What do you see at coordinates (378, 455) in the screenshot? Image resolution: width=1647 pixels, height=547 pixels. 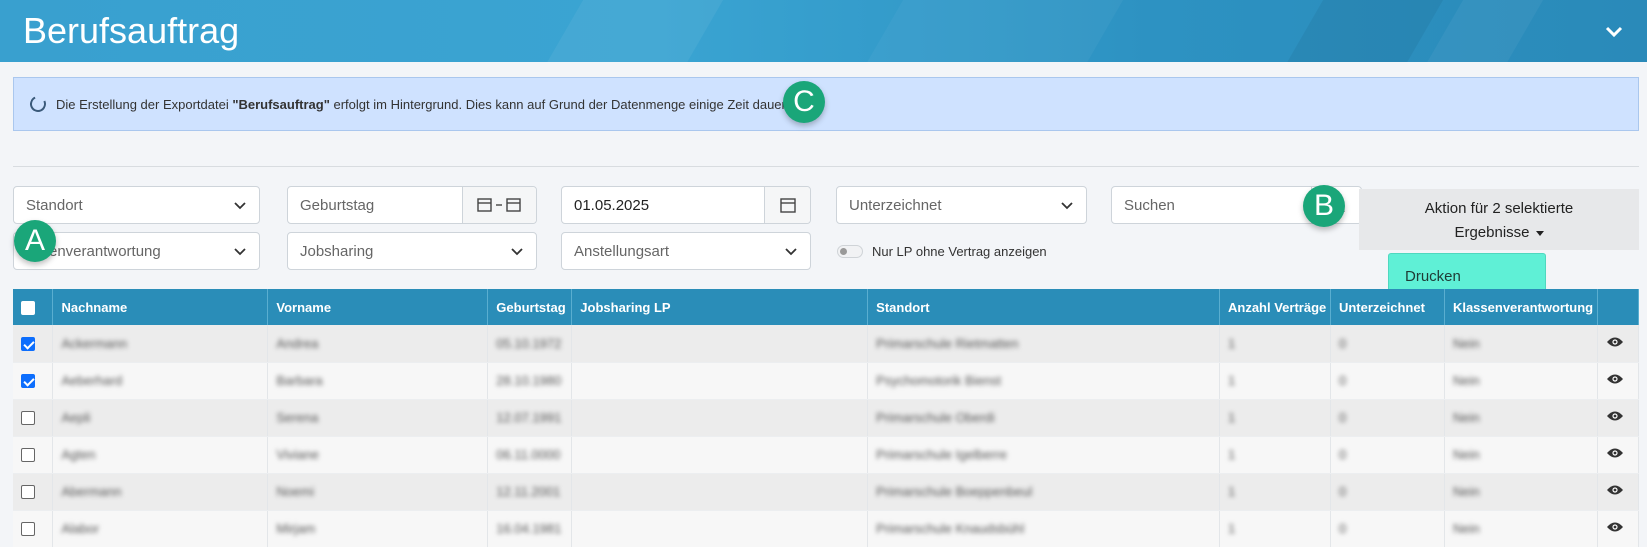 I see `table-cell: Viviane` at bounding box center [378, 455].